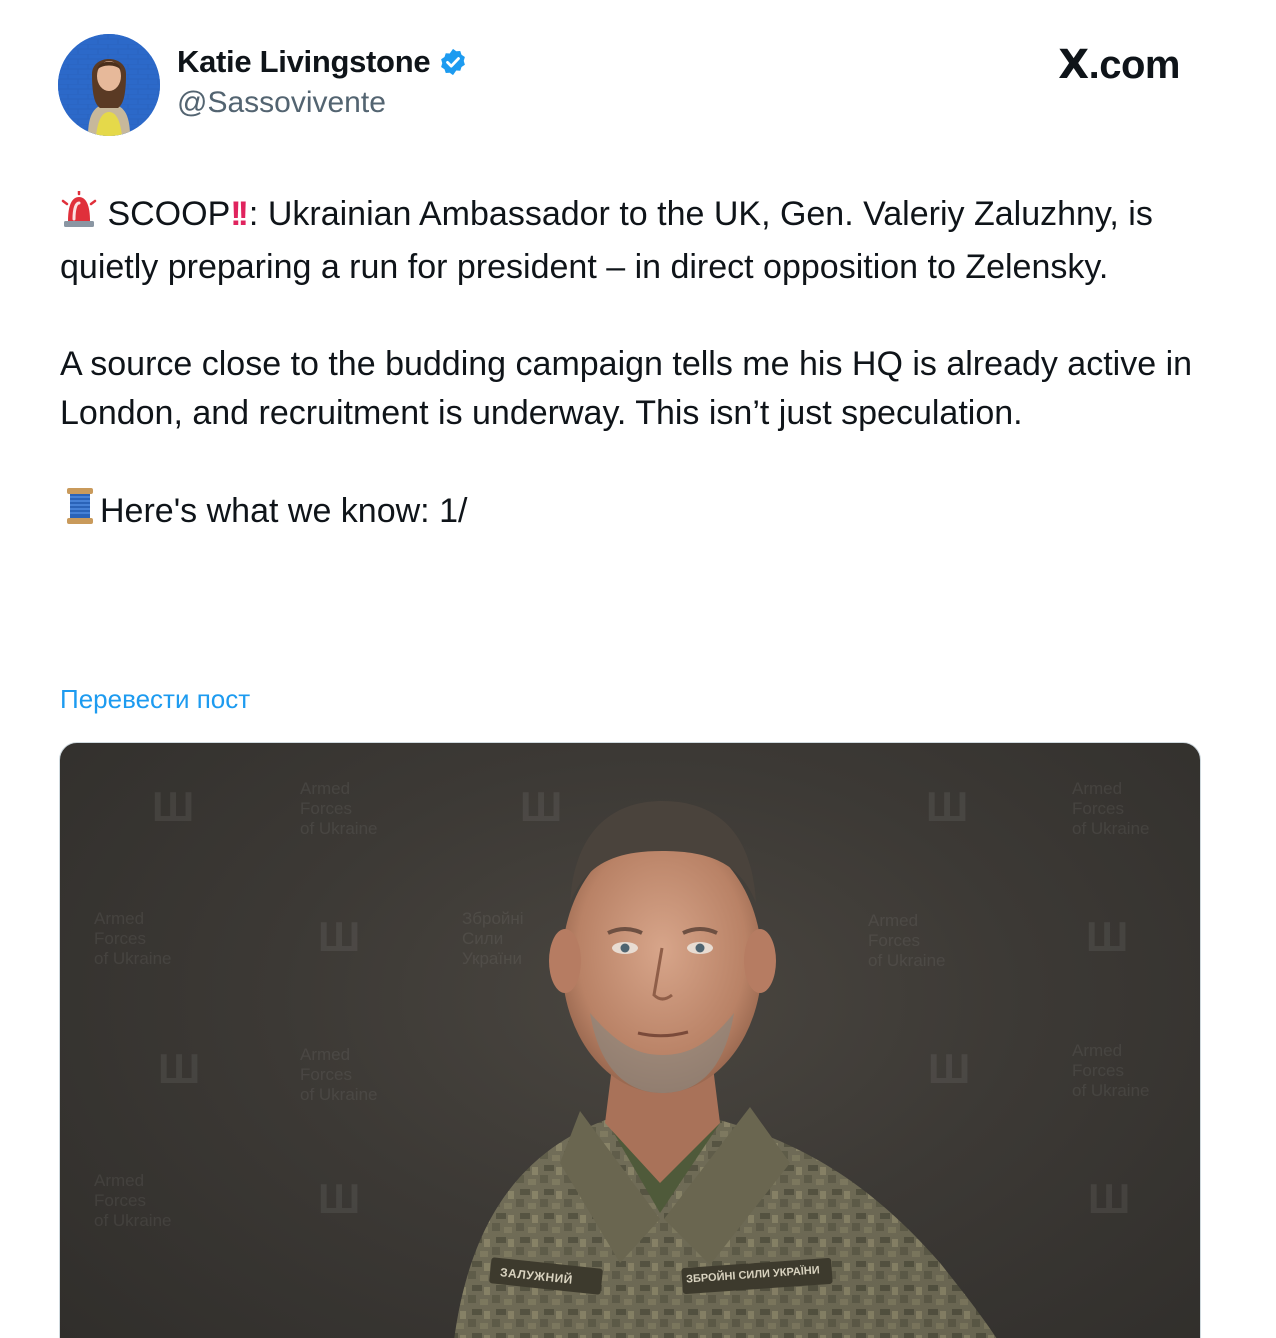  What do you see at coordinates (1119, 65) in the screenshot?
I see `x-logo: X.com` at bounding box center [1119, 65].